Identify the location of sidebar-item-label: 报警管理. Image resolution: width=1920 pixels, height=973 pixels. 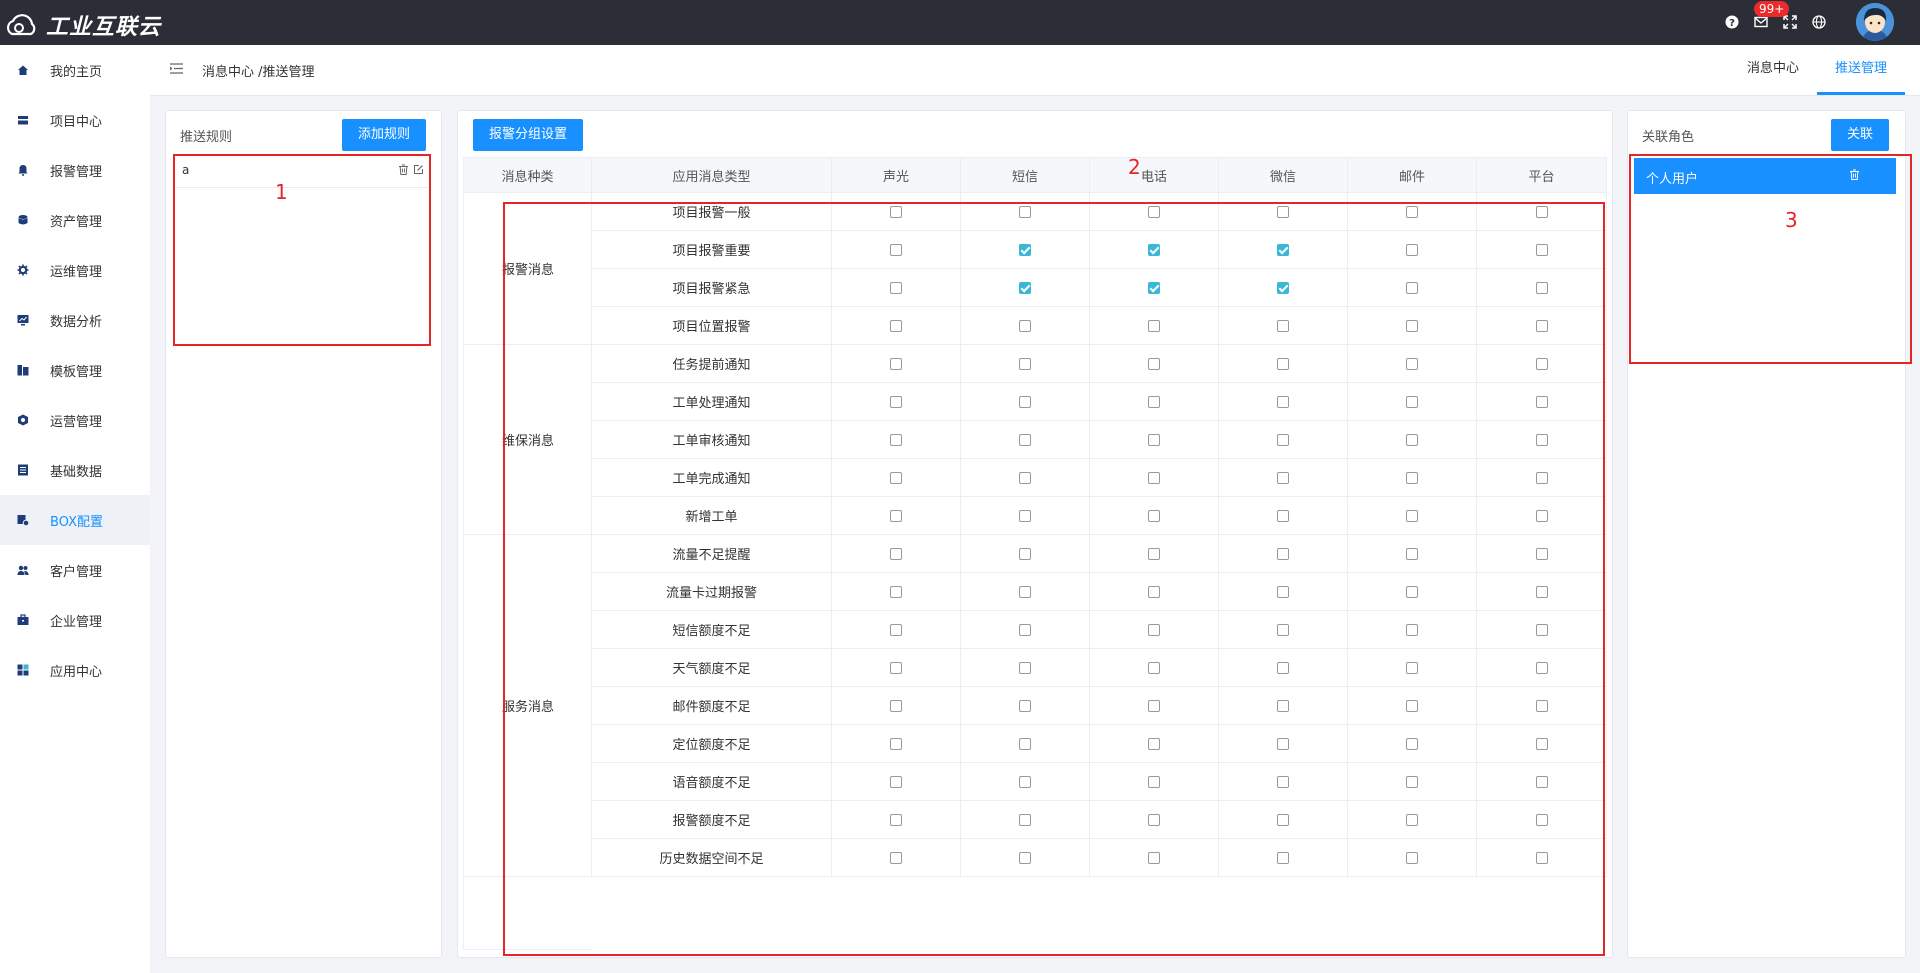
(76, 172).